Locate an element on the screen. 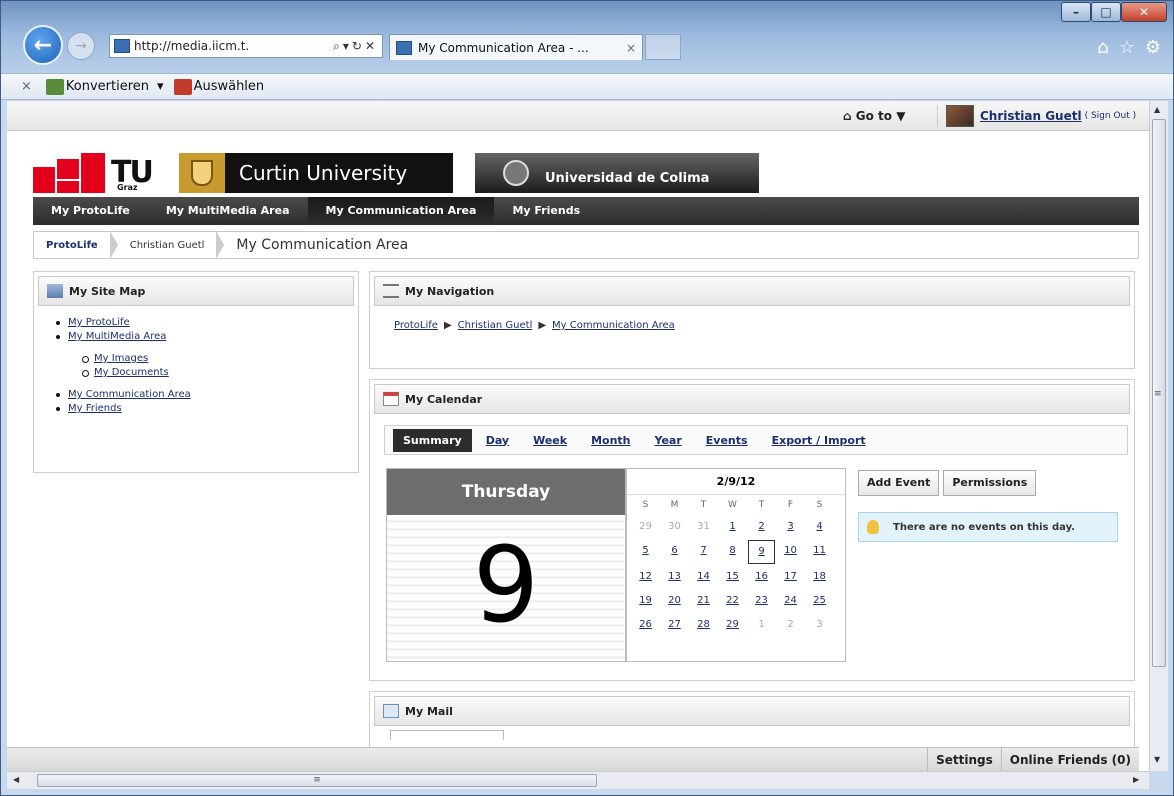 Image resolution: width=1174 pixels, height=796 pixels. tab-export-import: Export / Import is located at coordinates (819, 440).